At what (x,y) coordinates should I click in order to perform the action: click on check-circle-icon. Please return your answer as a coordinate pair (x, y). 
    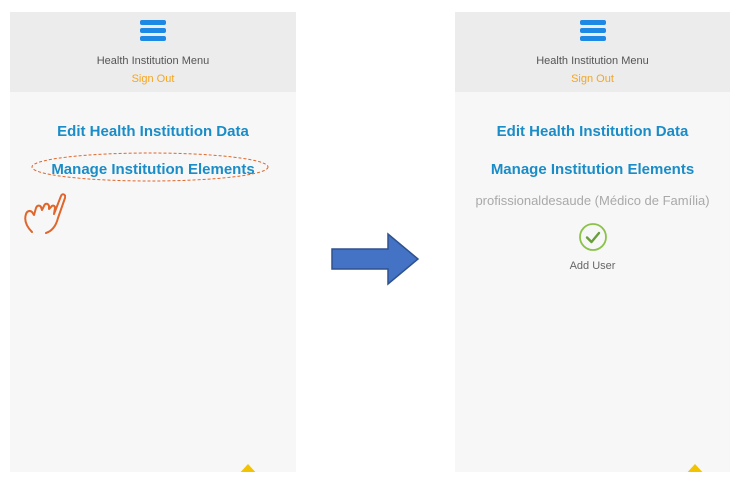
    Looking at the image, I should click on (593, 237).